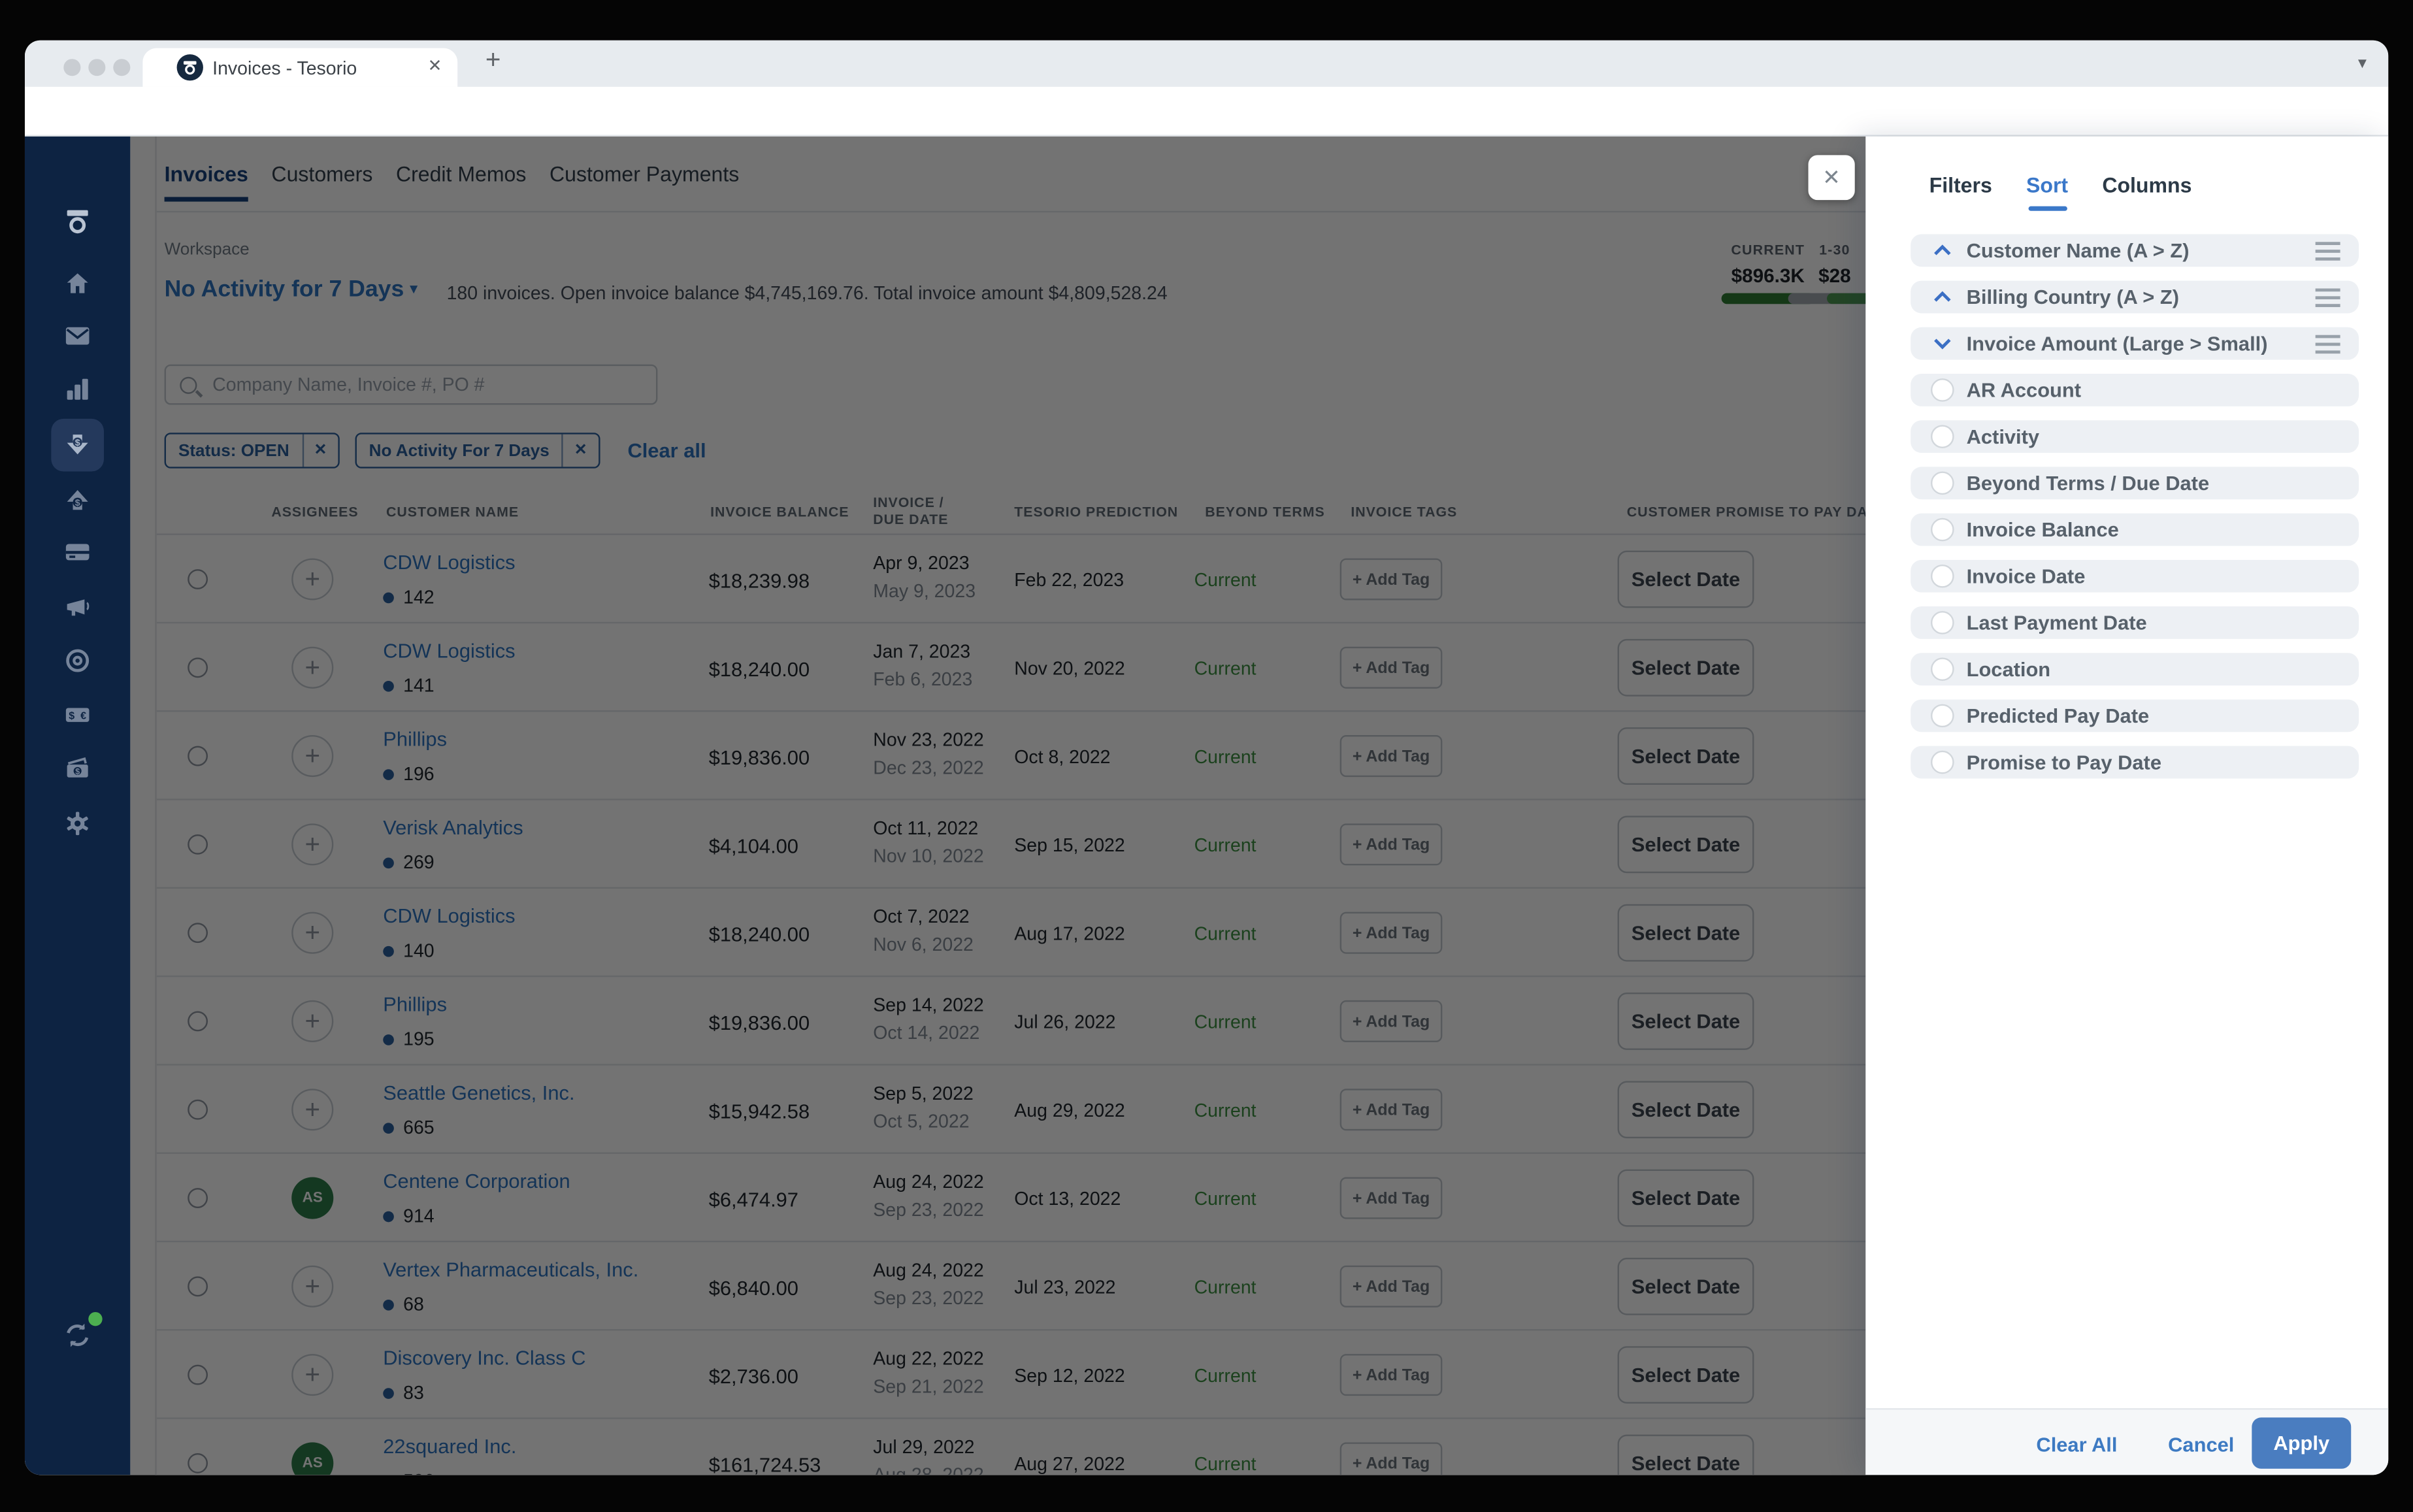  What do you see at coordinates (2135, 297) in the screenshot?
I see `sort-active-item: Billing Country (A > Z)` at bounding box center [2135, 297].